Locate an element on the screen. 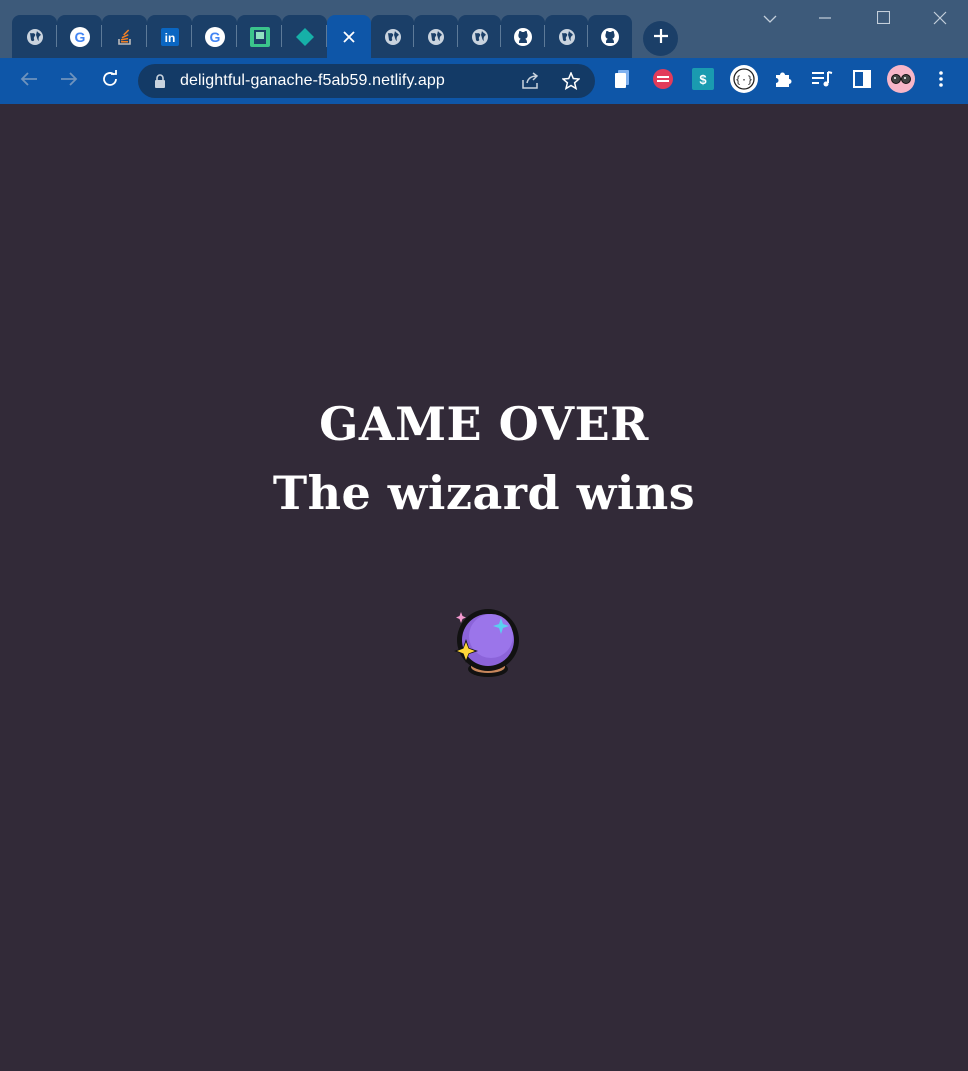 Image resolution: width=968 pixels, height=1071 pixels. linkedin-icon: in is located at coordinates (170, 37).